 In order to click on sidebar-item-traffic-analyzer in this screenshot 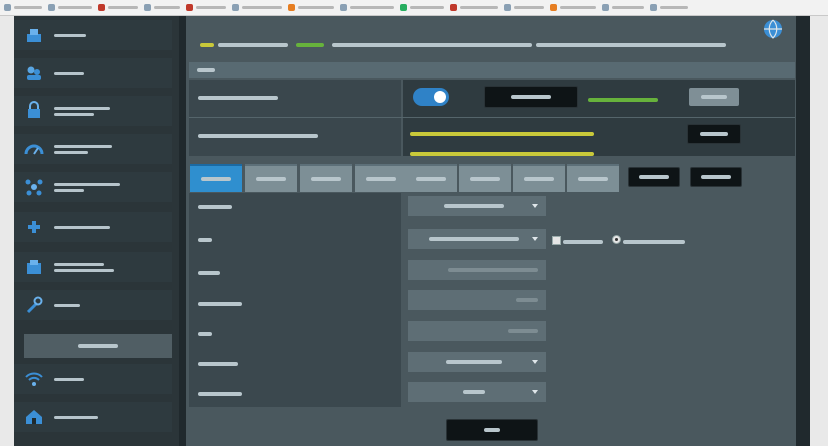, I will do `click(93, 187)`.